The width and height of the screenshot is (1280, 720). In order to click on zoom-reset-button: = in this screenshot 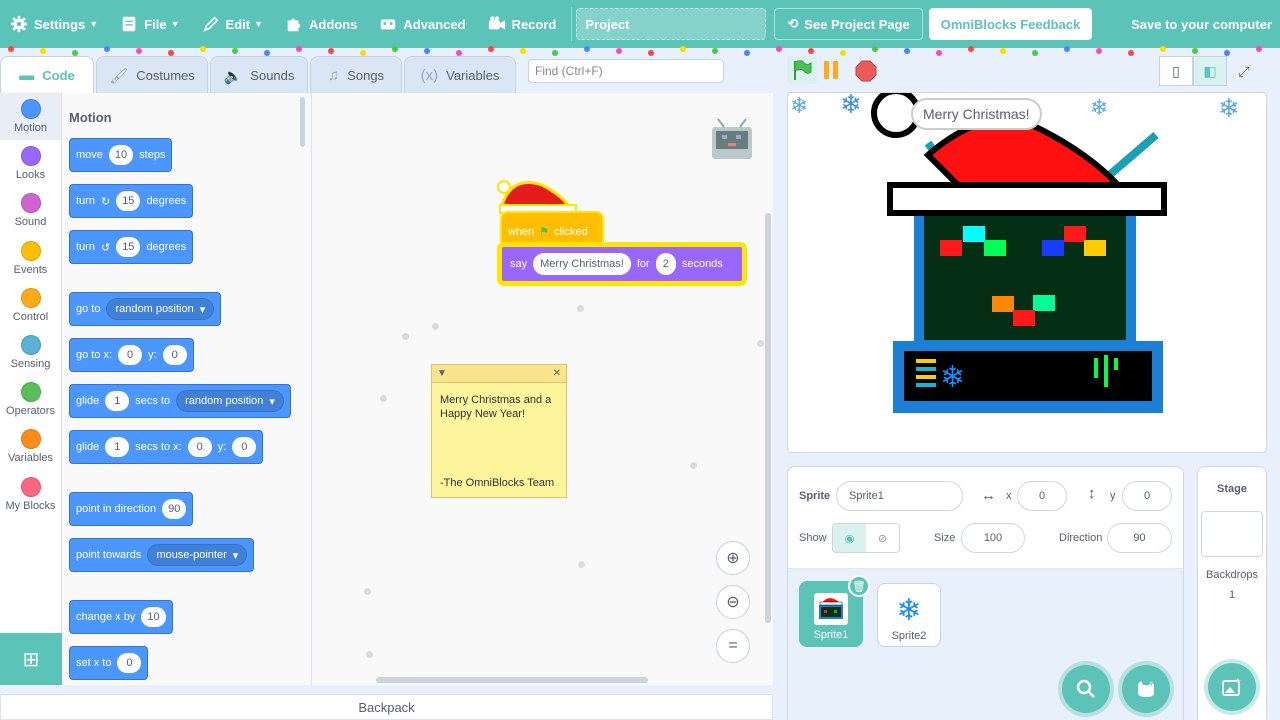, I will do `click(733, 646)`.